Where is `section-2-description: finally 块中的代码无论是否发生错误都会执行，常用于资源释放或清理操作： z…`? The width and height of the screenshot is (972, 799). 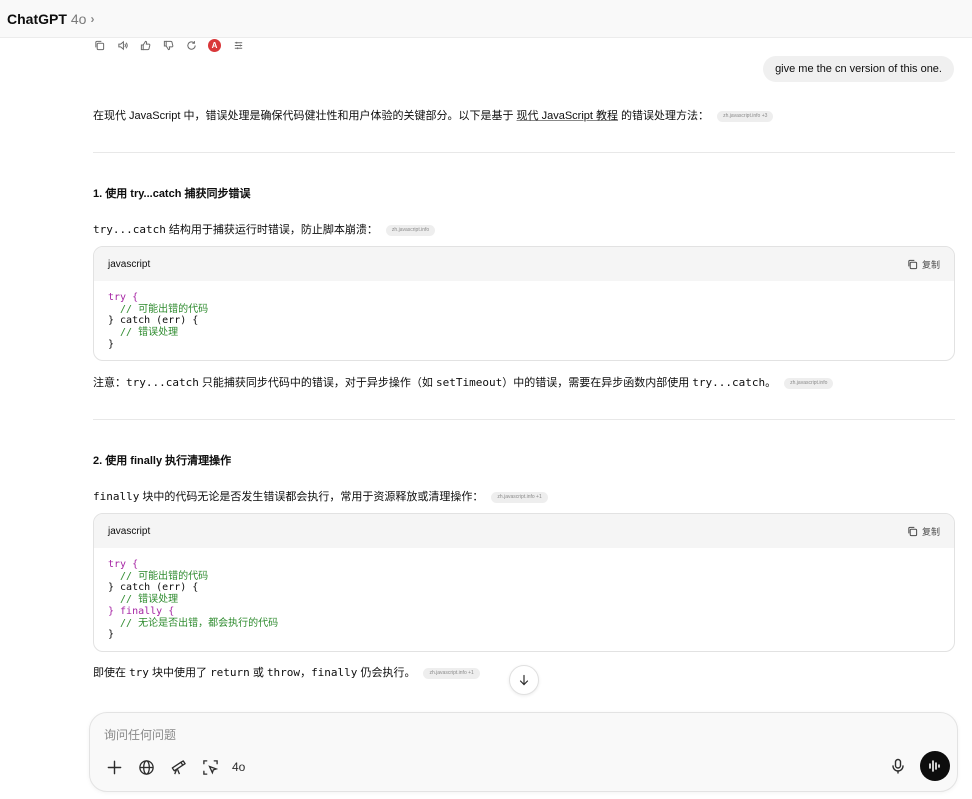 section-2-description: finally 块中的代码无论是否发生错误都会执行，常用于资源释放或清理操作： z… is located at coordinates (320, 497).